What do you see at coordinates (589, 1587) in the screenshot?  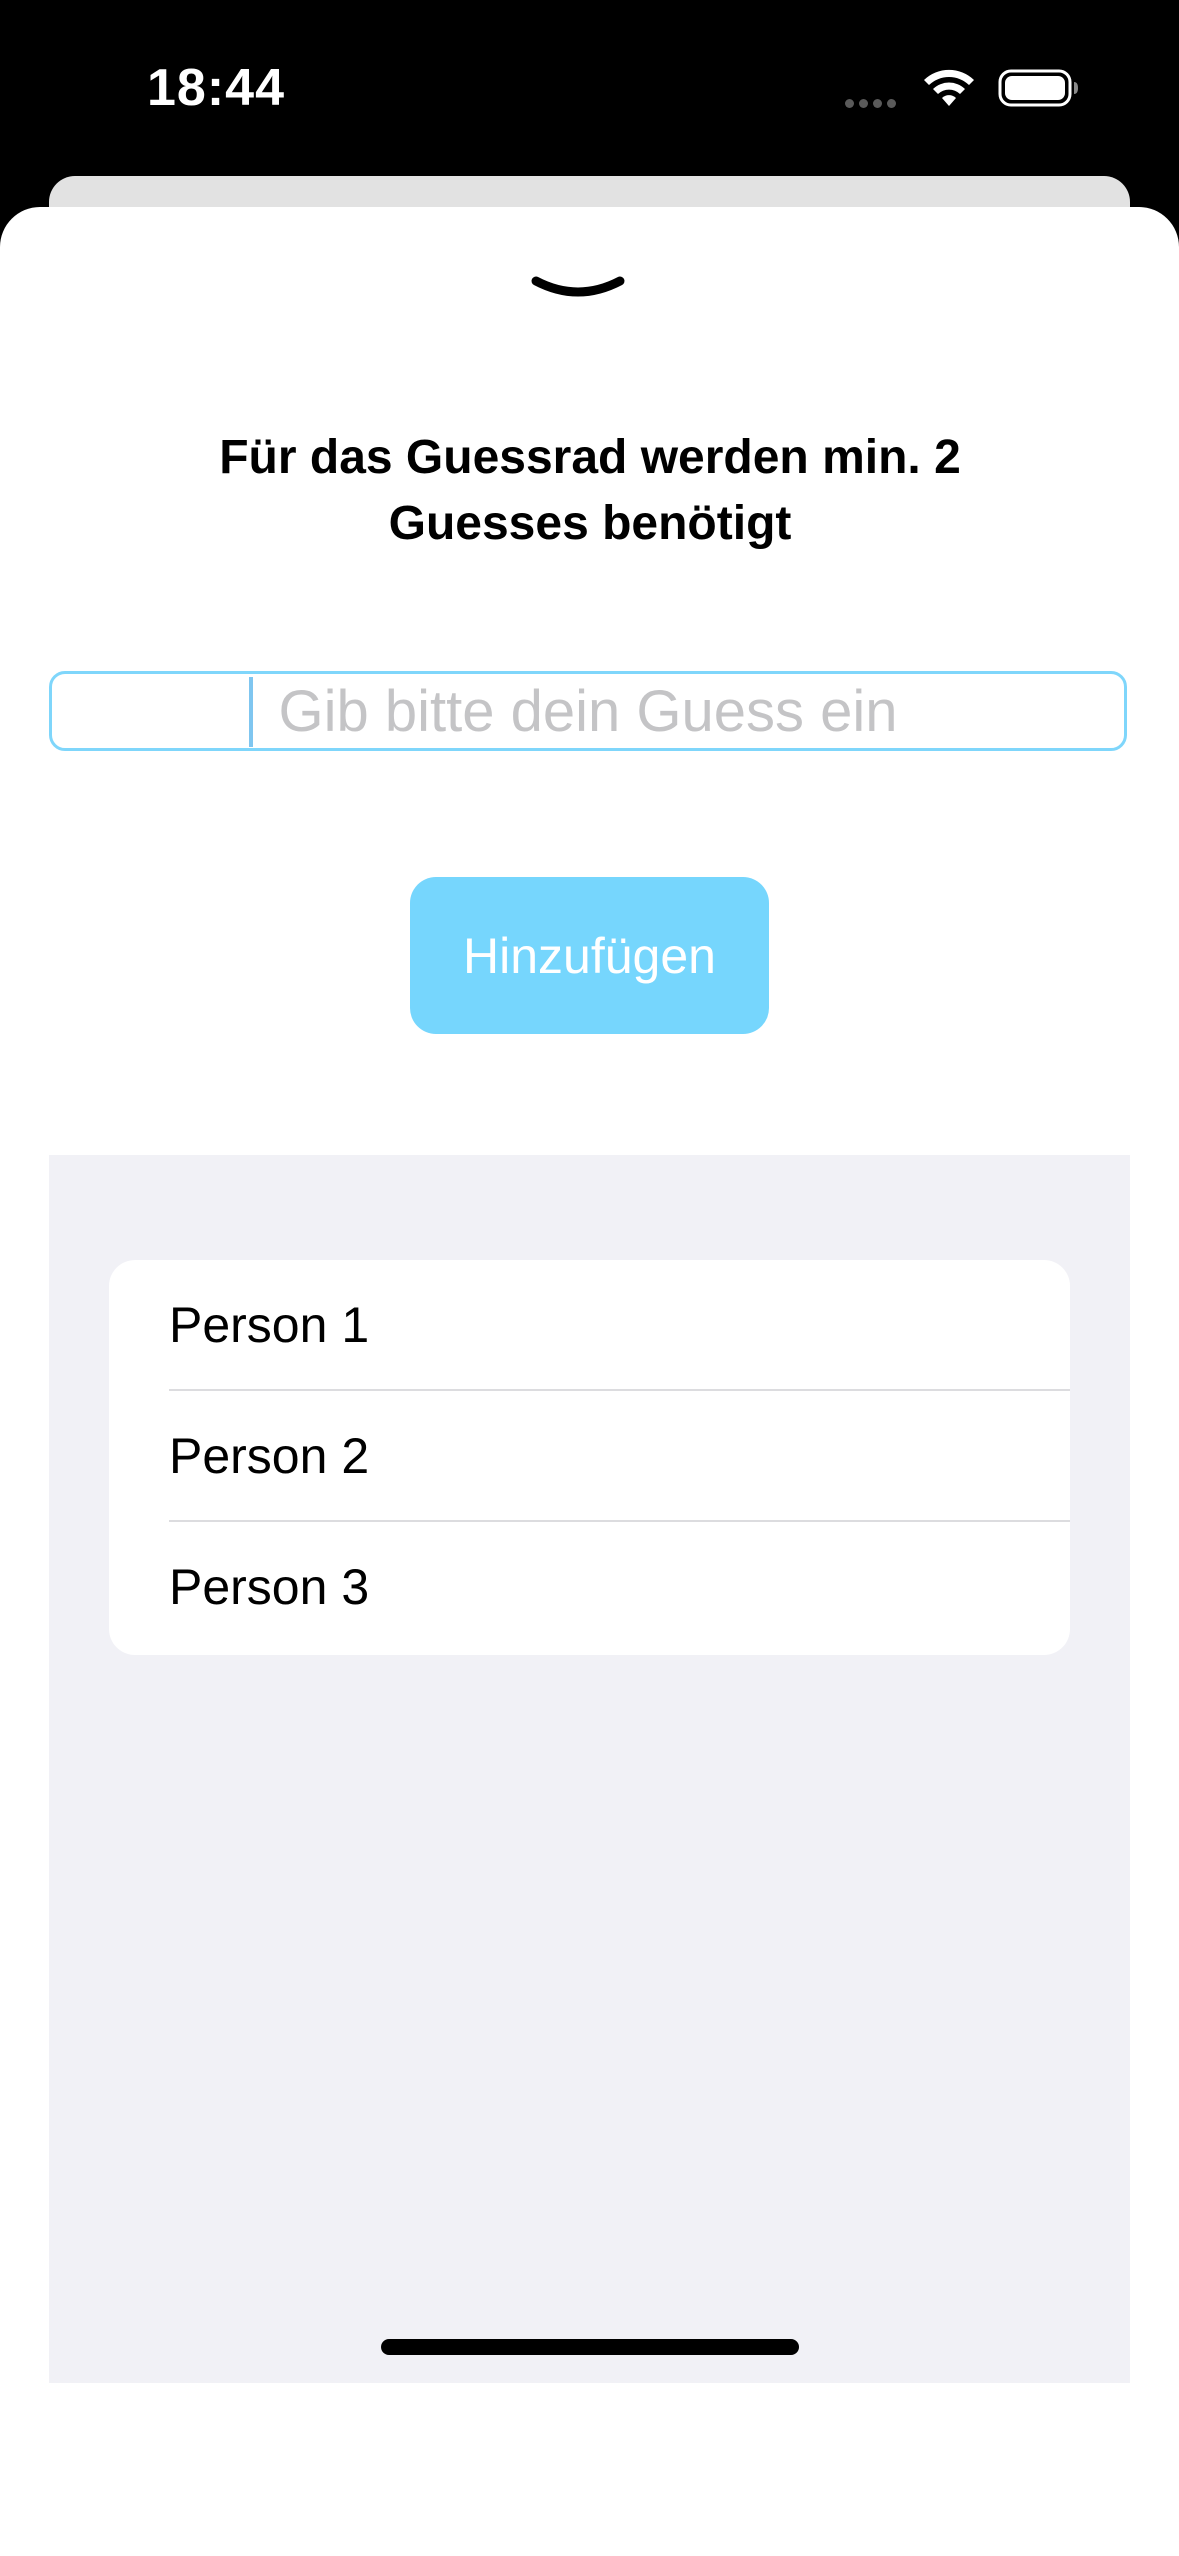 I see `list-item: Person 3` at bounding box center [589, 1587].